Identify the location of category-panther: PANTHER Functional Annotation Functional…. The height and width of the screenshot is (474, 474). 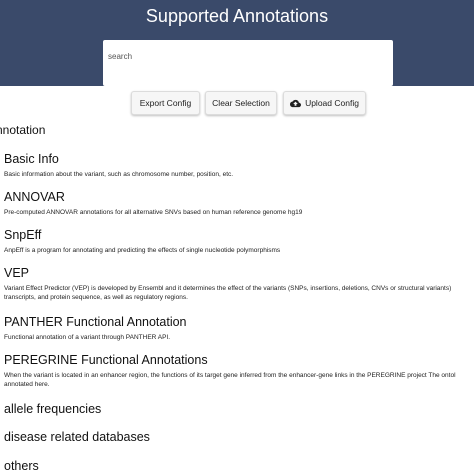
(239, 328).